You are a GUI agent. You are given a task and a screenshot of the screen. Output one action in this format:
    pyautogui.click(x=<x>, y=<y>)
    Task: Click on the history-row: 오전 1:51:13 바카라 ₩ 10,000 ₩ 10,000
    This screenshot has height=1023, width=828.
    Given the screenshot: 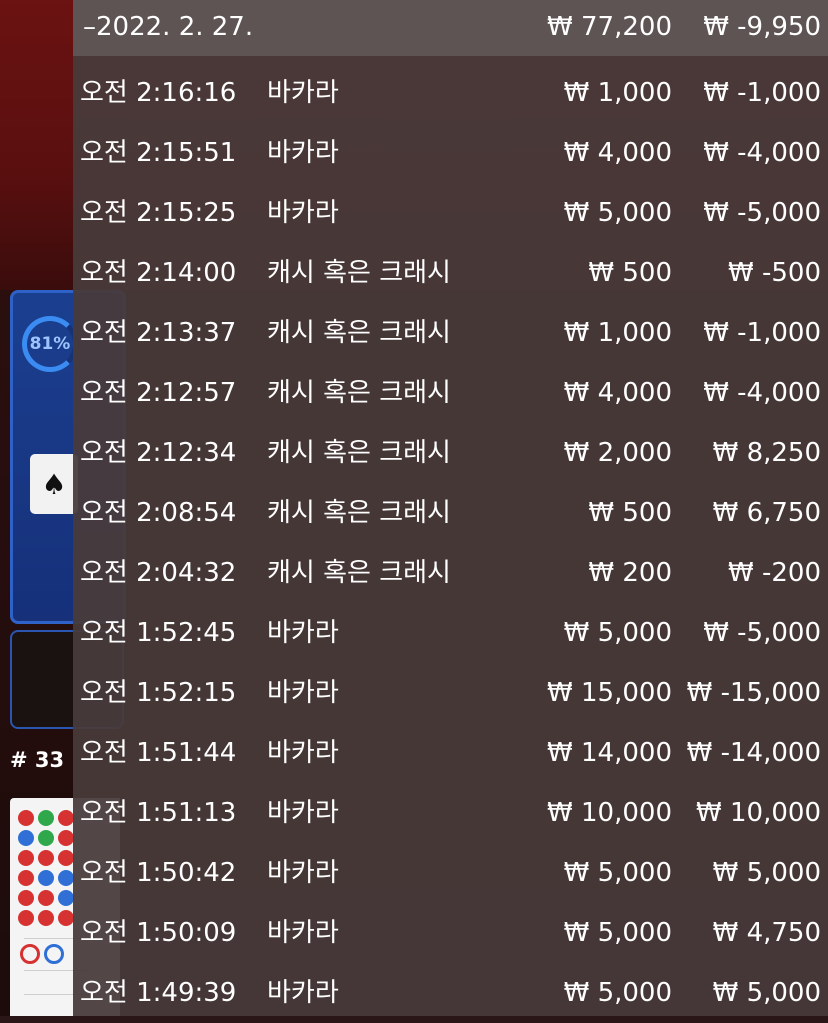 What is the action you would take?
    pyautogui.click(x=450, y=813)
    